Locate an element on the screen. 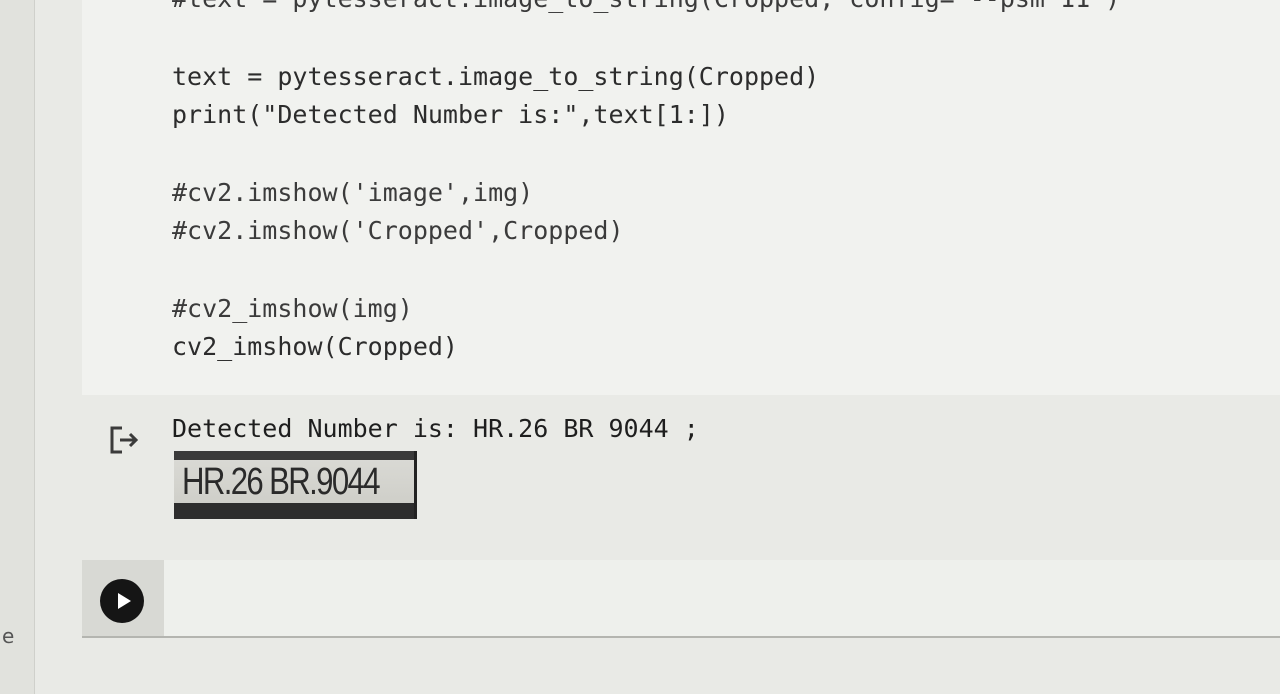  empty-code-cell is located at coordinates (722, 598).